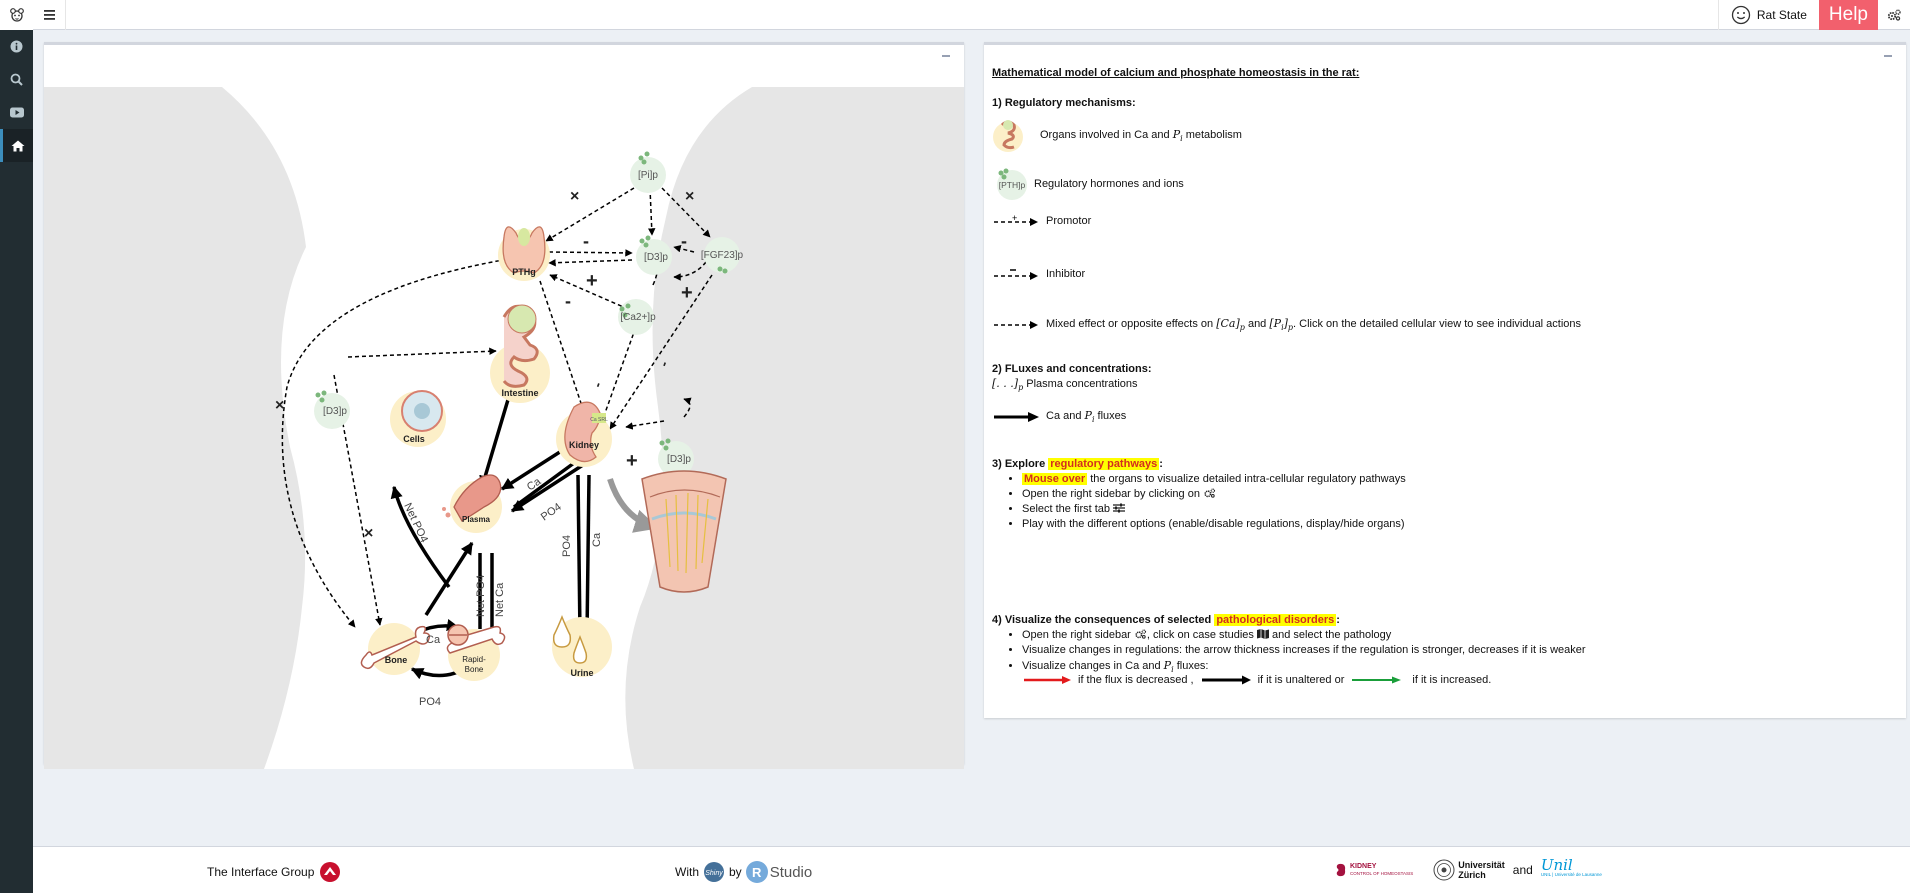 This screenshot has width=1910, height=893. I want to click on sidebar-item-search, so click(16, 79).